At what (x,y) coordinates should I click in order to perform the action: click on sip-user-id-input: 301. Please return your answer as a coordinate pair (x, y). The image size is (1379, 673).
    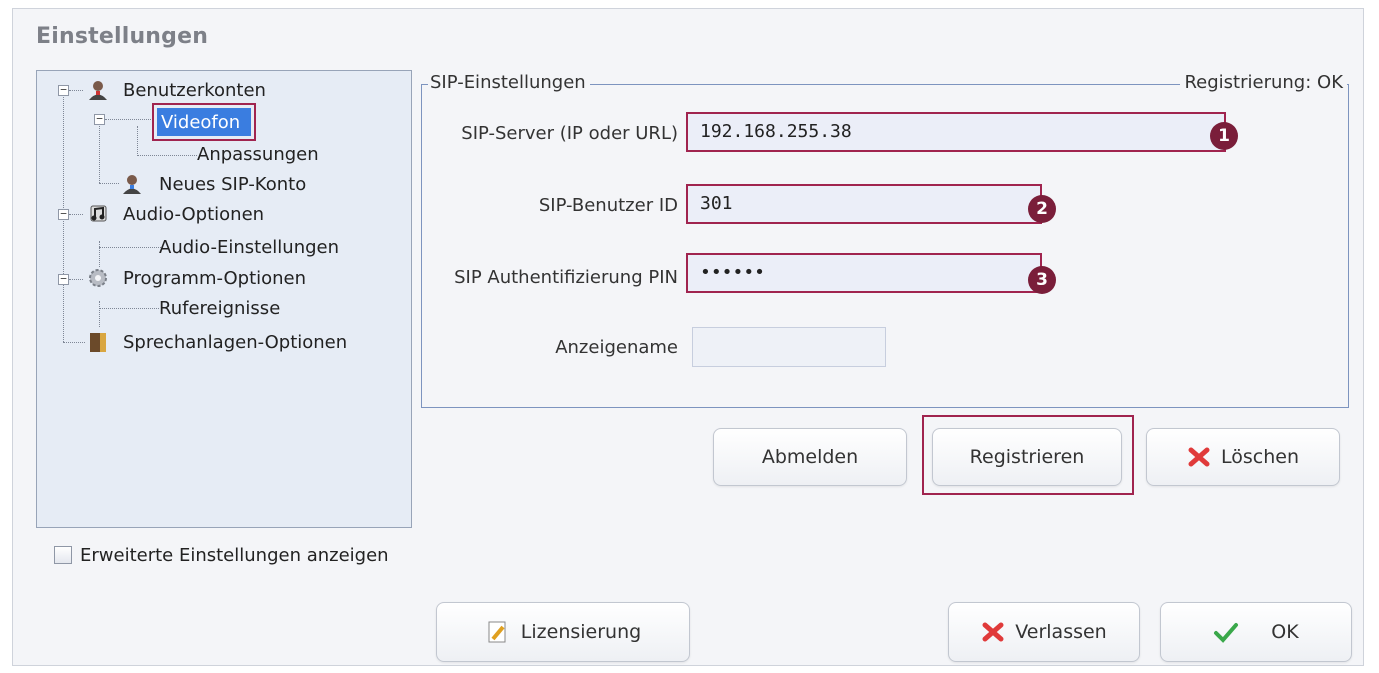
    Looking at the image, I should click on (864, 204).